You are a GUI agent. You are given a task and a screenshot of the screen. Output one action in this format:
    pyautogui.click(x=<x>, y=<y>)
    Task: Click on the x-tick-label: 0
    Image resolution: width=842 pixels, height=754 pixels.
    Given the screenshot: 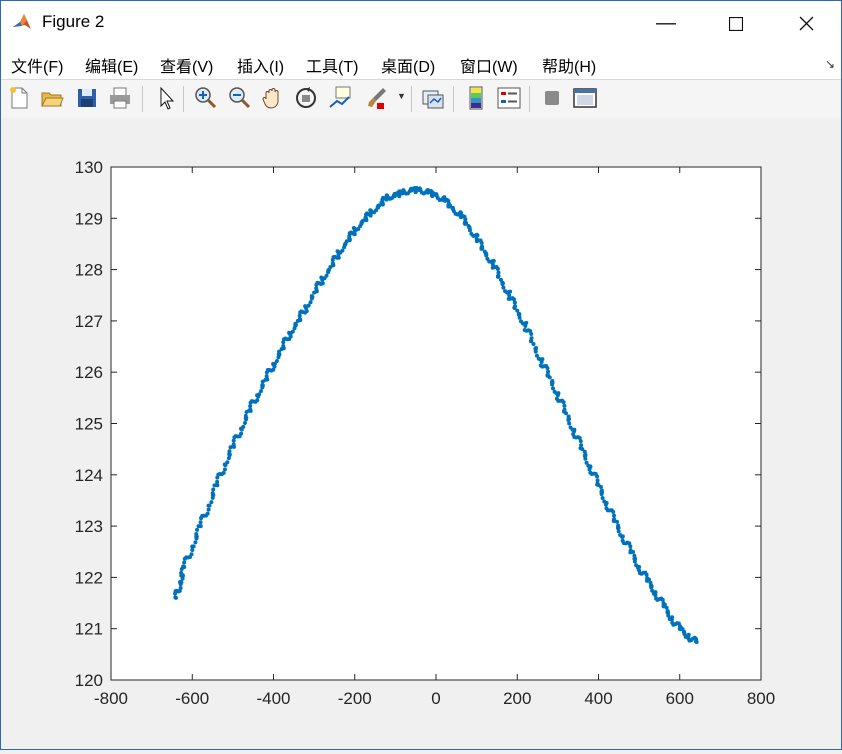 What is the action you would take?
    pyautogui.click(x=435, y=698)
    